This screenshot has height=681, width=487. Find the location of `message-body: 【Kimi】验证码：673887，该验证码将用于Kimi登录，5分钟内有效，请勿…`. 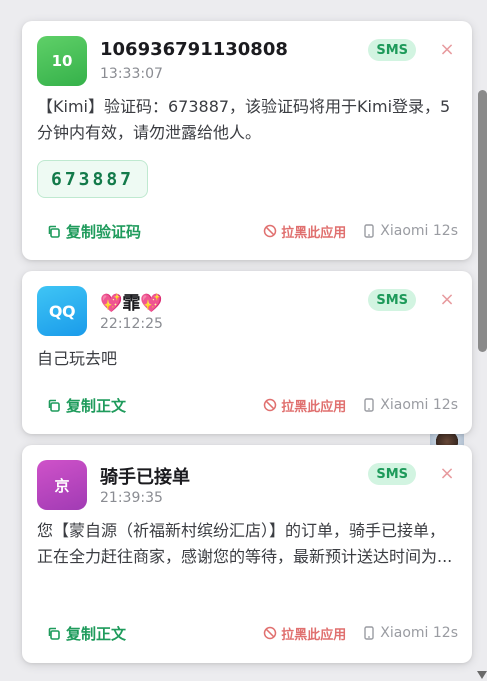

message-body: 【Kimi】验证码：673887，该验证码将用于Kimi登录，5分钟内有效，请勿… is located at coordinates (244, 119).